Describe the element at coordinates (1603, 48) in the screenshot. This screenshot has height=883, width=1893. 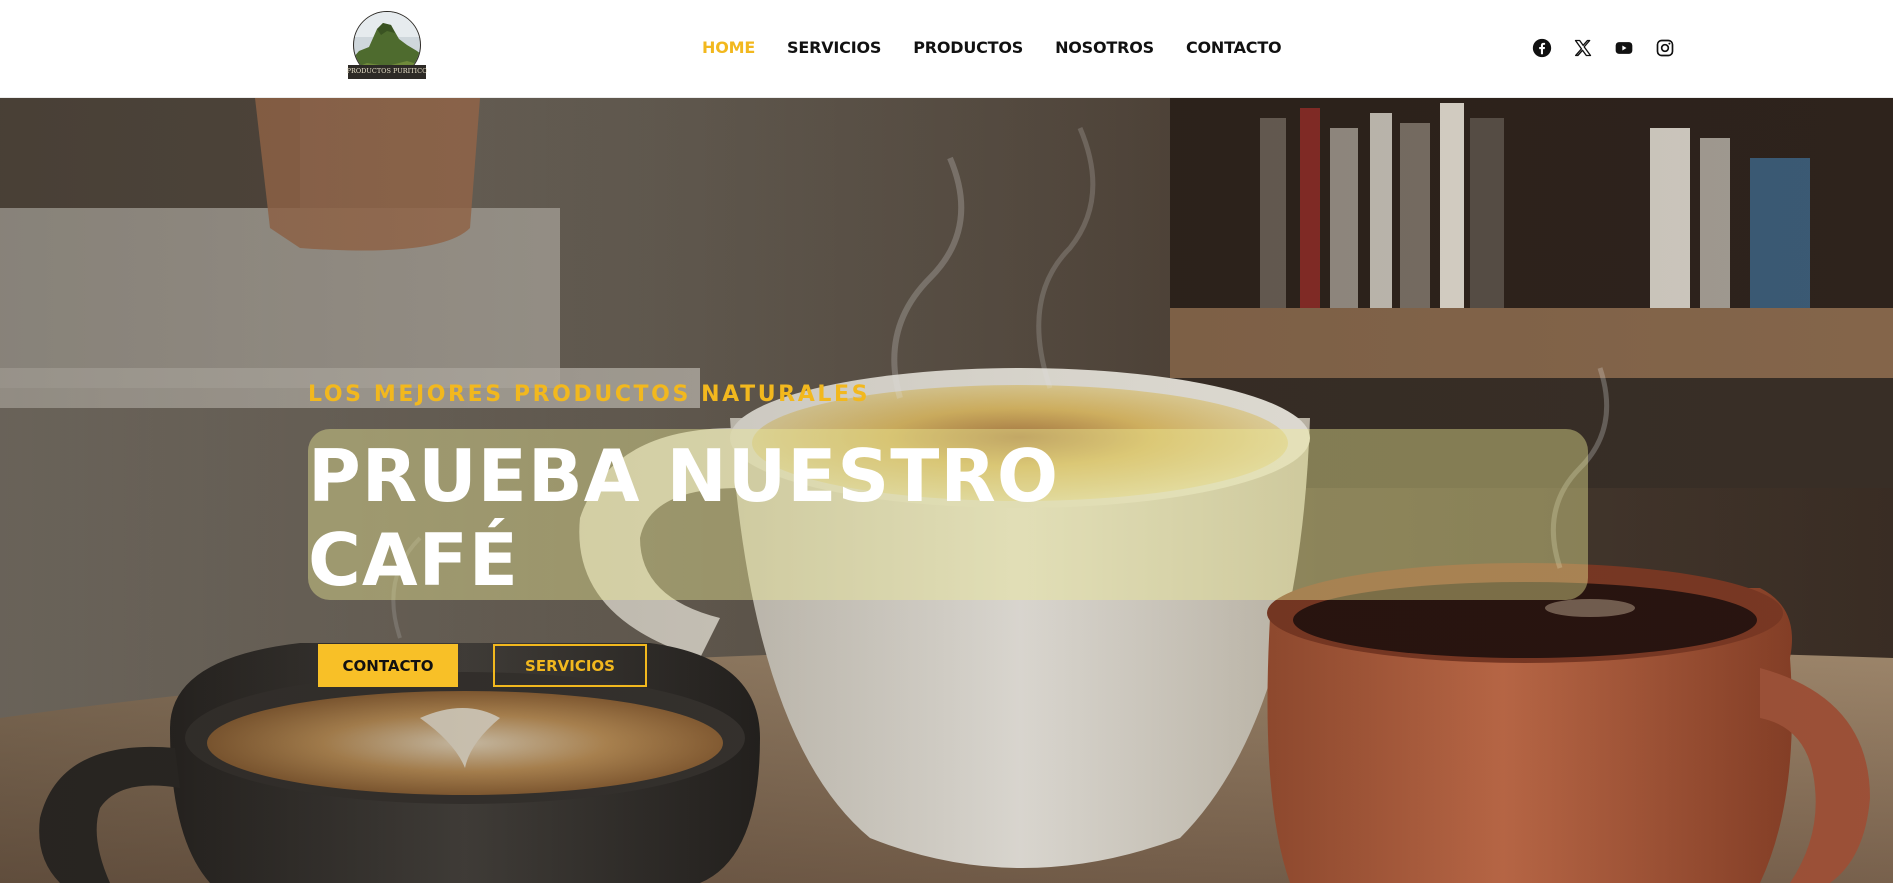
I see `social-links` at that location.